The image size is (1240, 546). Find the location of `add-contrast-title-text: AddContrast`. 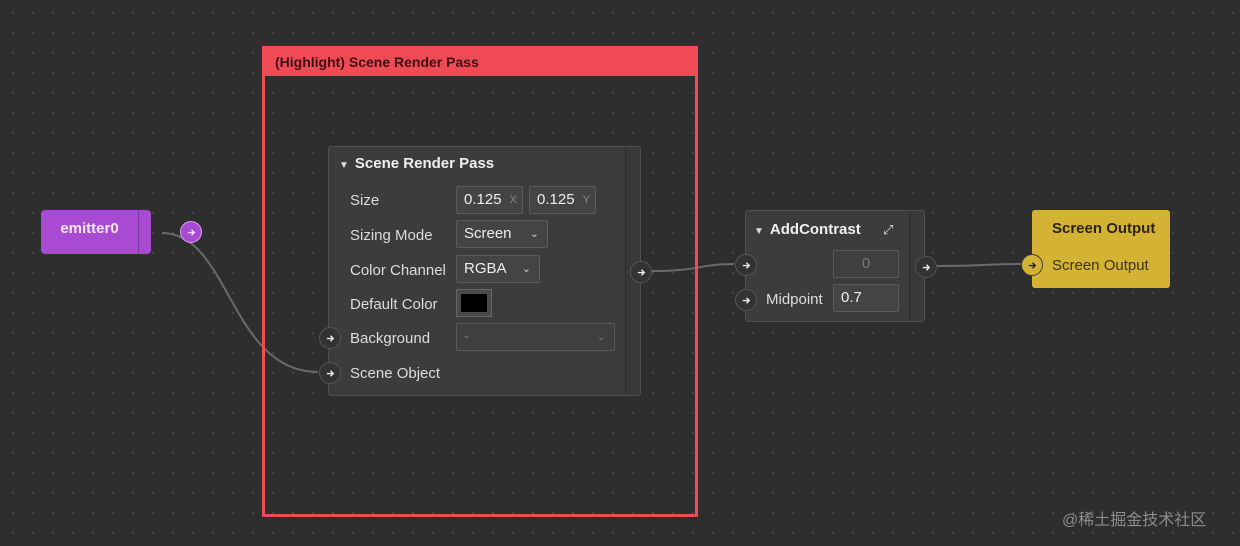

add-contrast-title-text: AddContrast is located at coordinates (815, 229).